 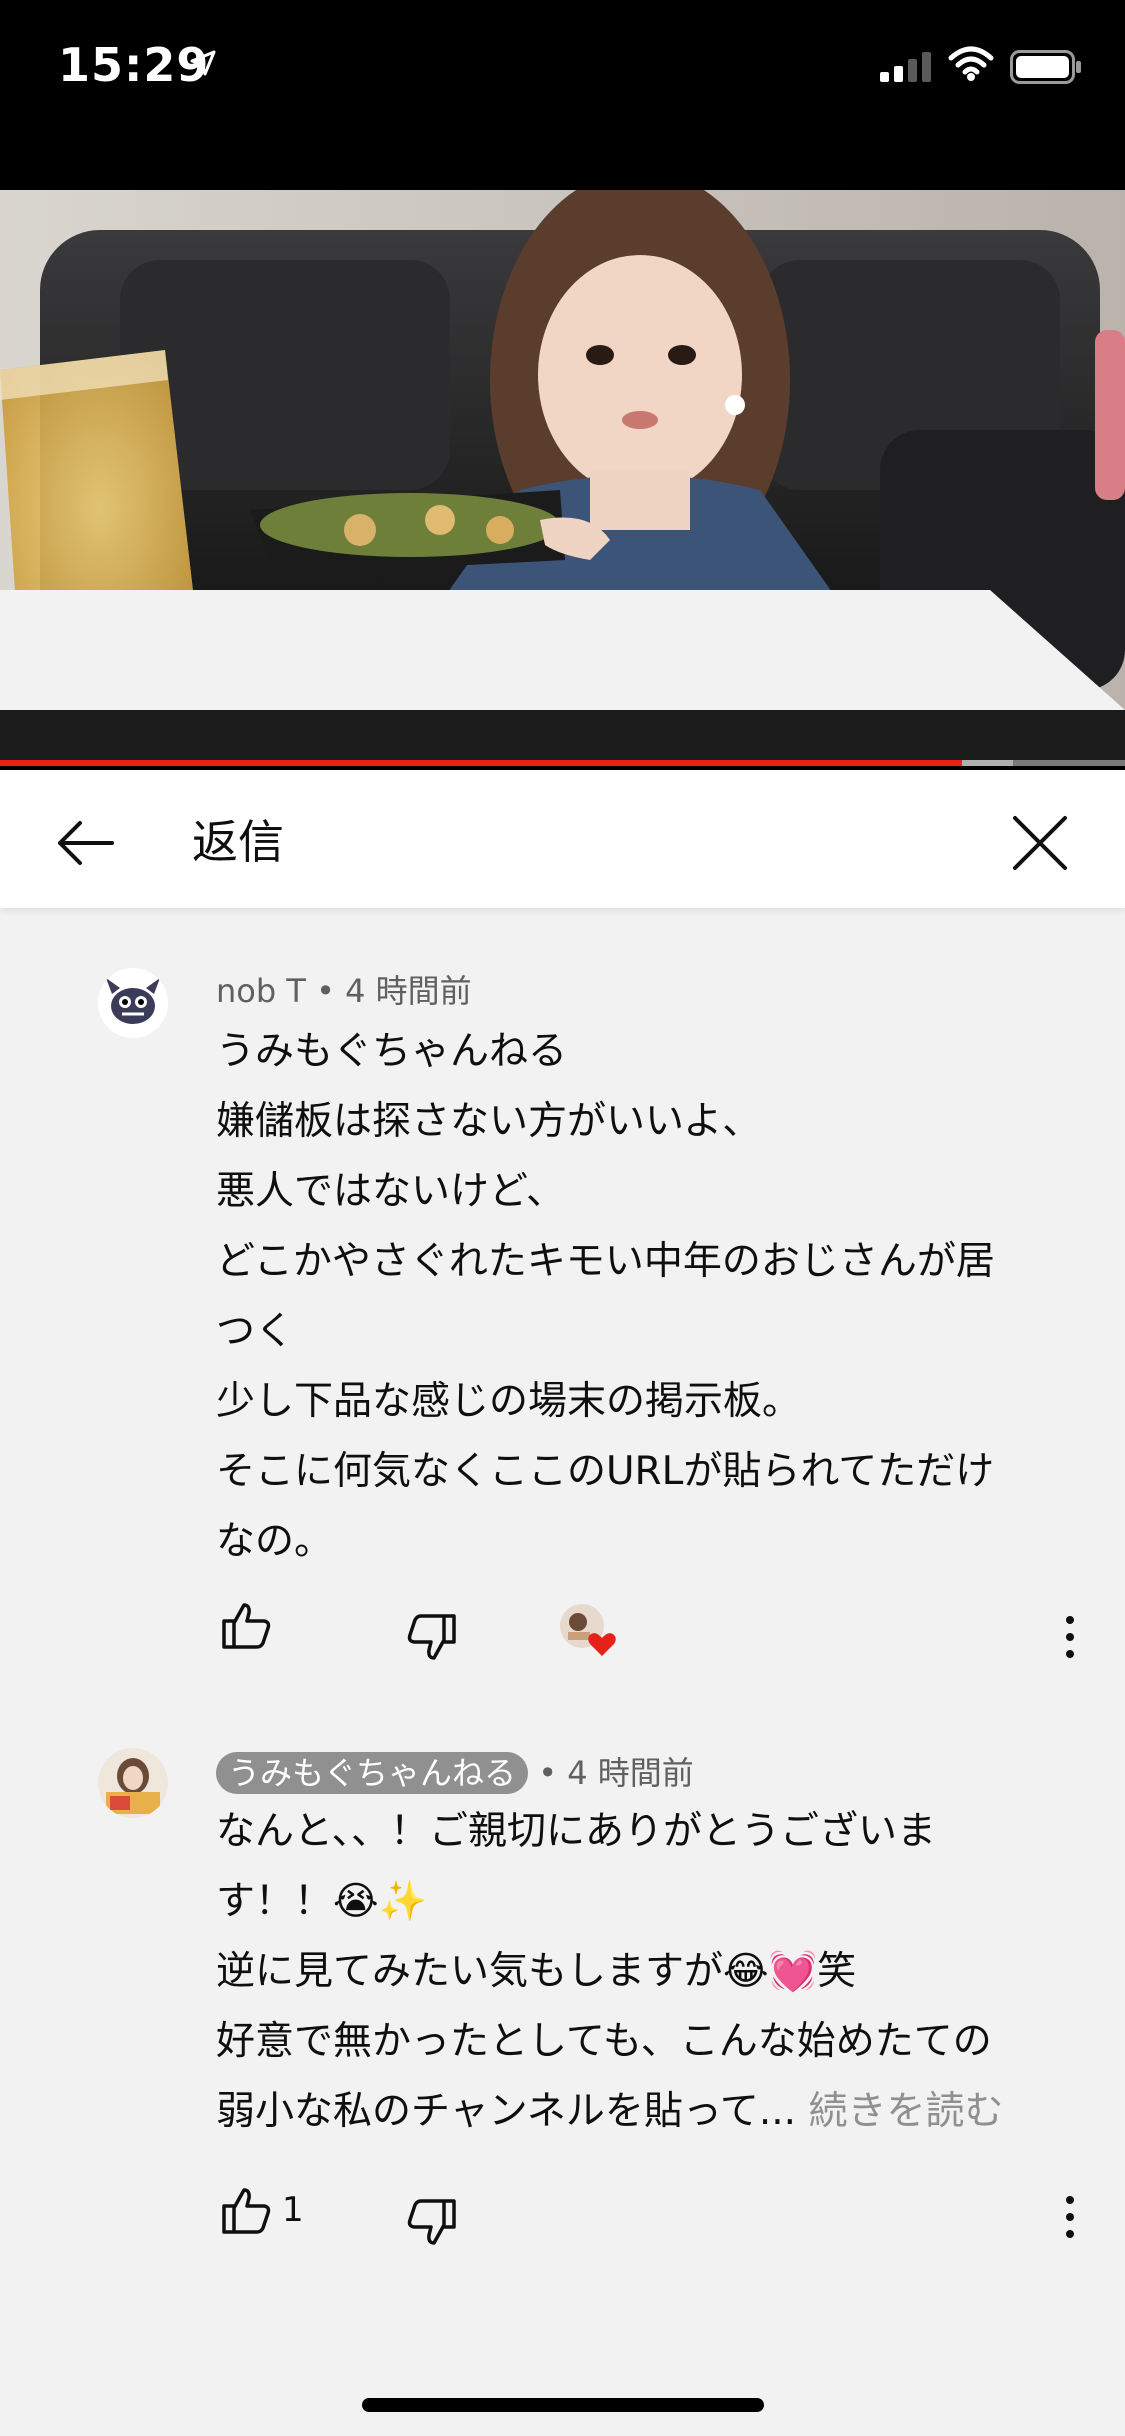 What do you see at coordinates (391, 1191) in the screenshot?
I see `comment-text-line: 悪人ではないけど、` at bounding box center [391, 1191].